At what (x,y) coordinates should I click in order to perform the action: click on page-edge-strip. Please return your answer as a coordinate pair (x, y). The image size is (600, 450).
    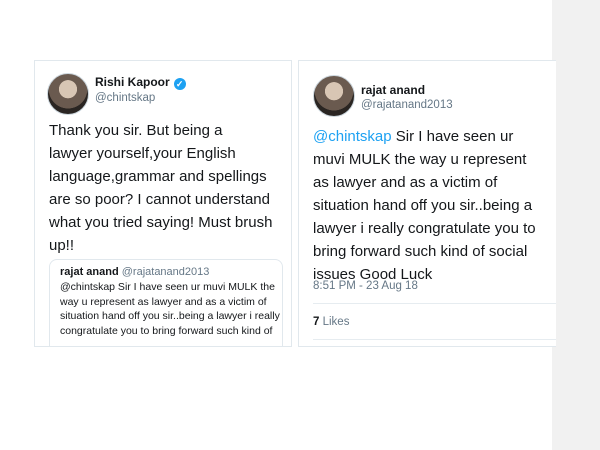
    Looking at the image, I should click on (576, 225).